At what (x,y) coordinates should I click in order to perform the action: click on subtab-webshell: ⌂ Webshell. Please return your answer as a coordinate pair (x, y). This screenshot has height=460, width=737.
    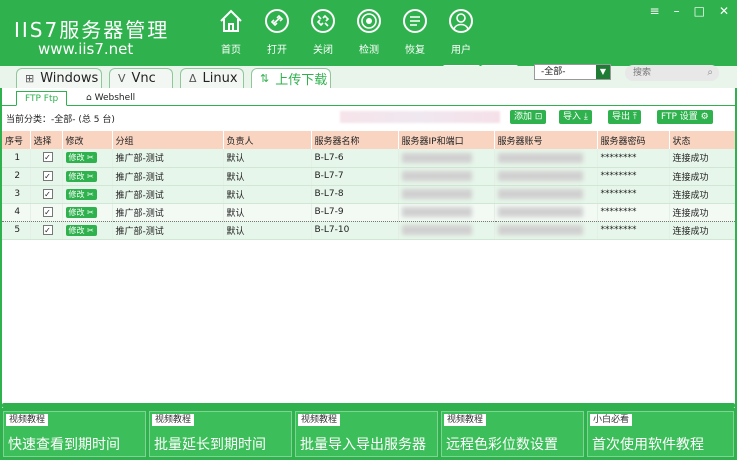
    Looking at the image, I should click on (110, 98).